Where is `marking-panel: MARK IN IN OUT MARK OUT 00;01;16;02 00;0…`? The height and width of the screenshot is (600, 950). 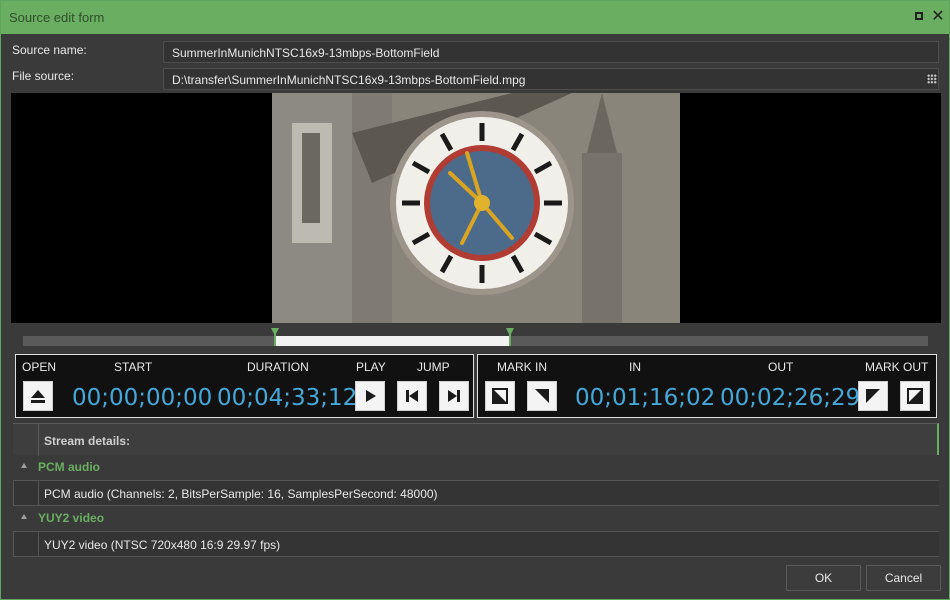 marking-panel: MARK IN IN OUT MARK OUT 00;01;16;02 00;0… is located at coordinates (707, 386).